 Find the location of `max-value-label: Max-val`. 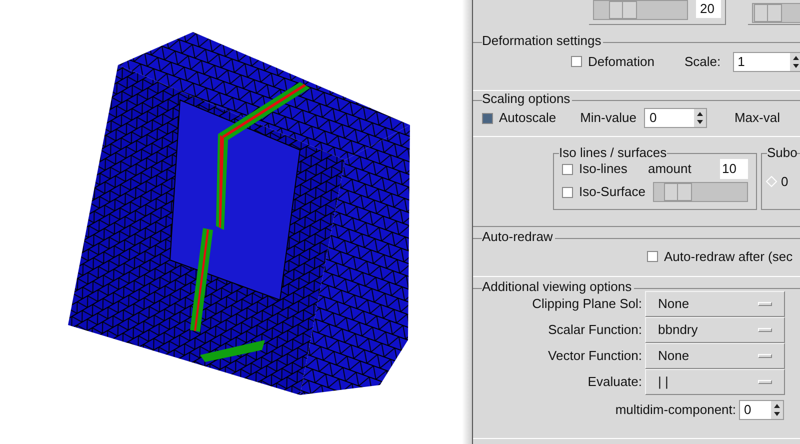

max-value-label: Max-val is located at coordinates (757, 118).